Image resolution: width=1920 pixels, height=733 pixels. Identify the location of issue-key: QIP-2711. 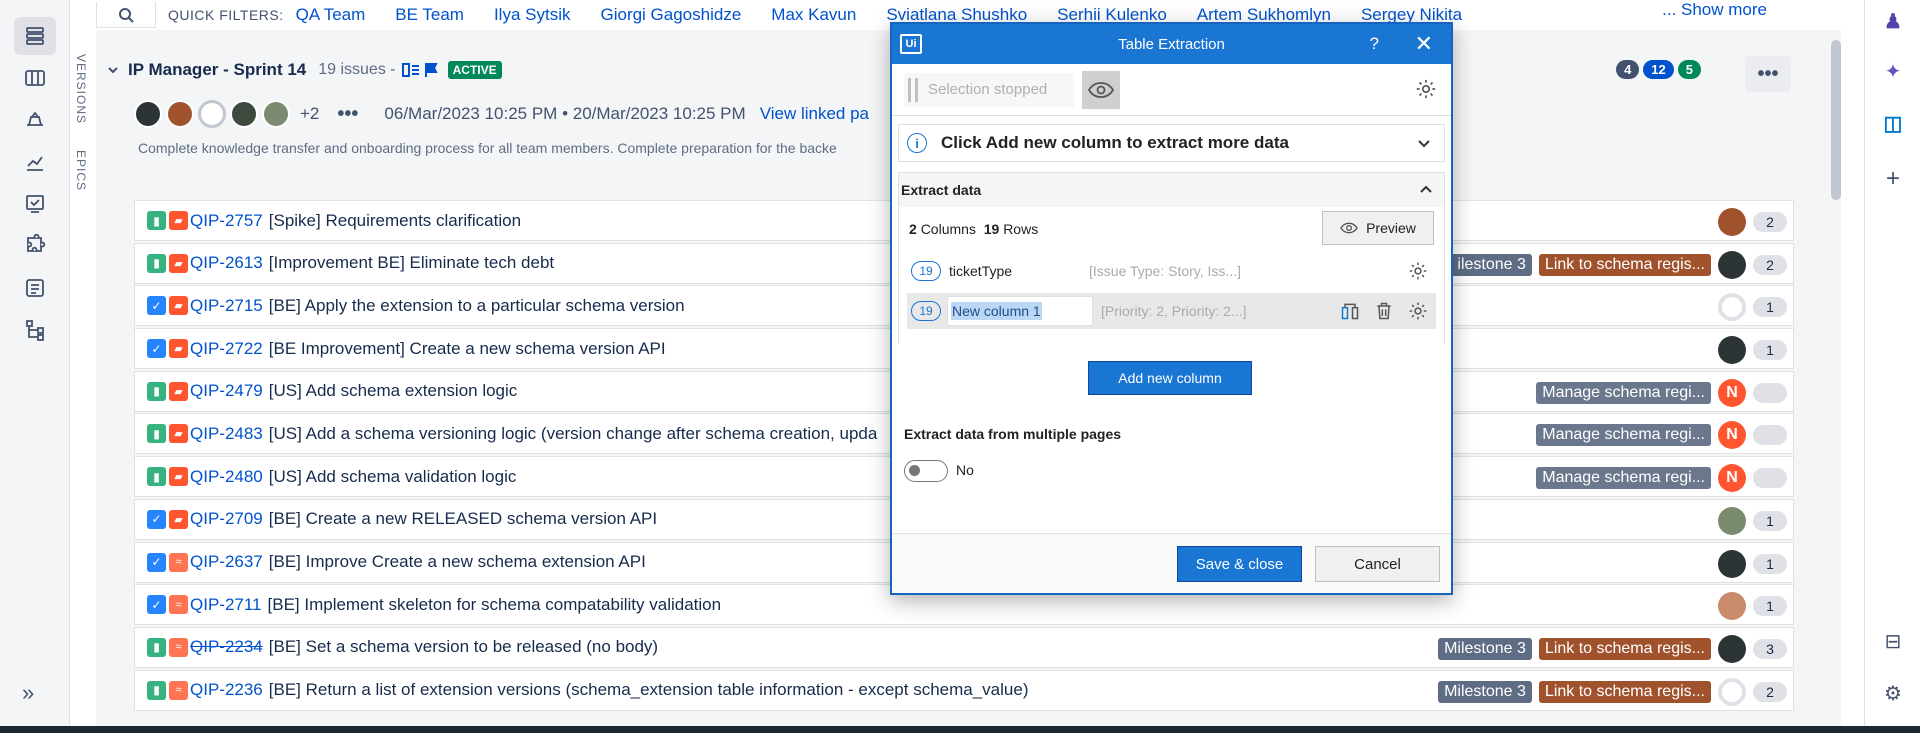
(226, 605).